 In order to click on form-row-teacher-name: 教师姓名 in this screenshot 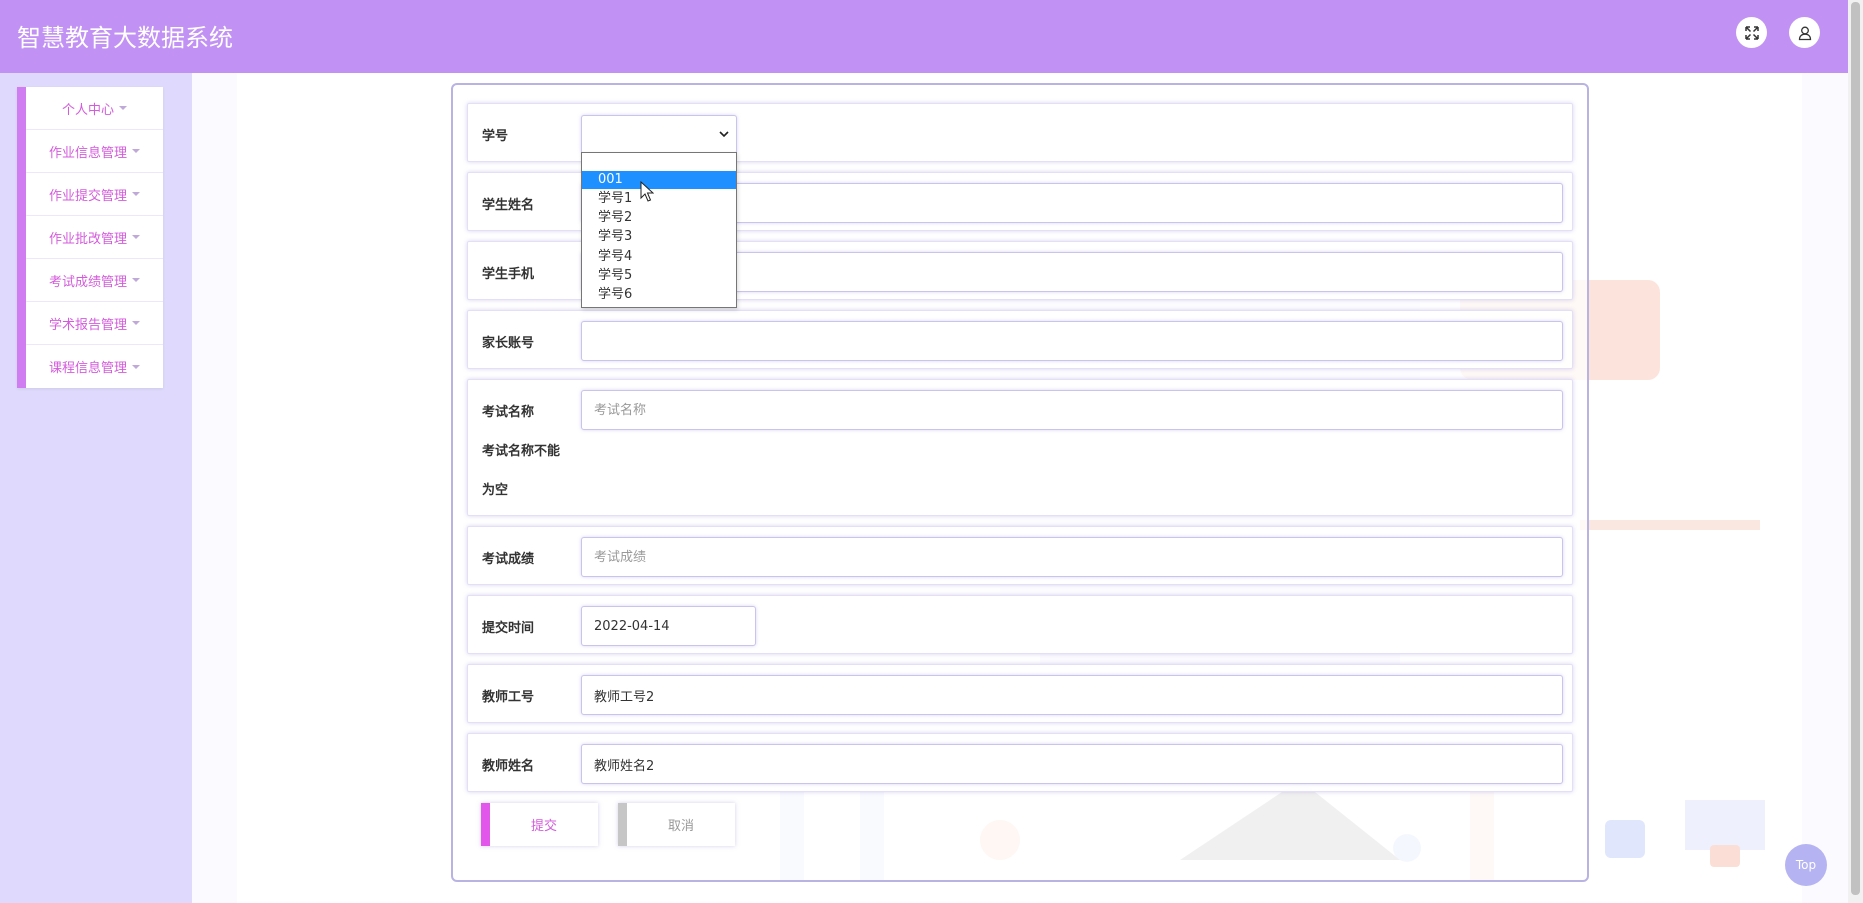, I will do `click(1020, 762)`.